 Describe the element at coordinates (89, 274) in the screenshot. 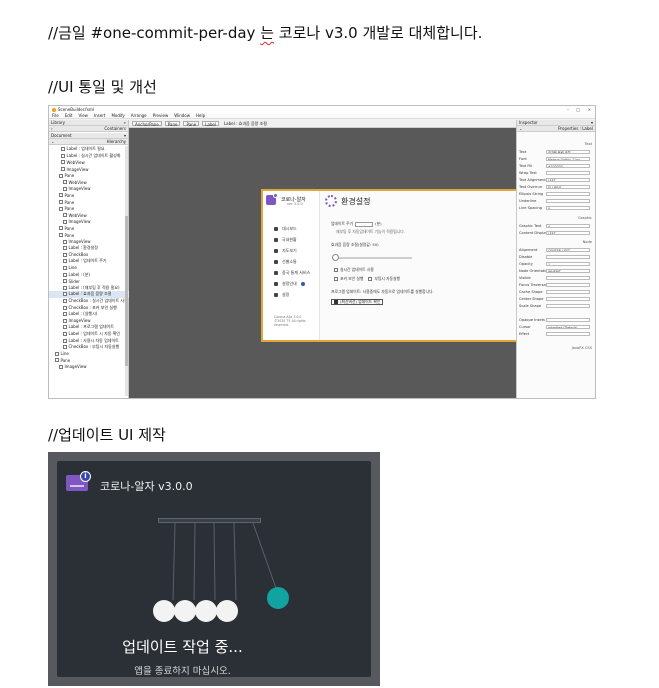

I see `hierarchy-item: Label : (분)` at that location.